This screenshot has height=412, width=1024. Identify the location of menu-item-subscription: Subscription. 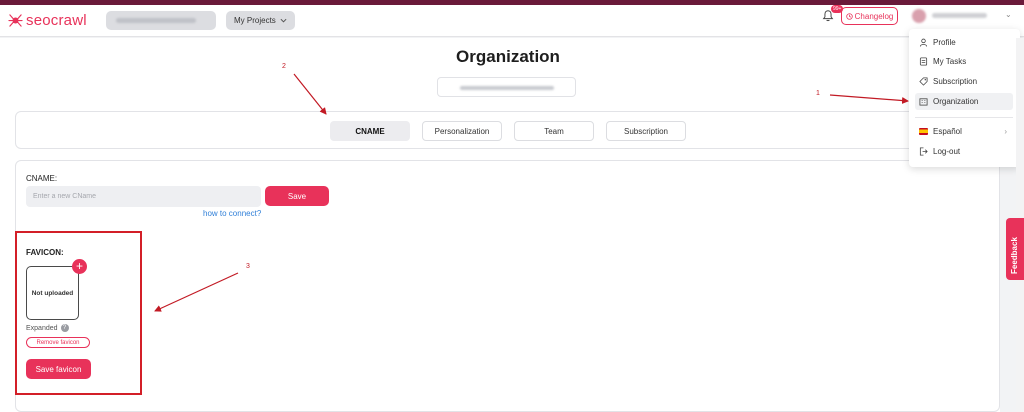
(964, 81).